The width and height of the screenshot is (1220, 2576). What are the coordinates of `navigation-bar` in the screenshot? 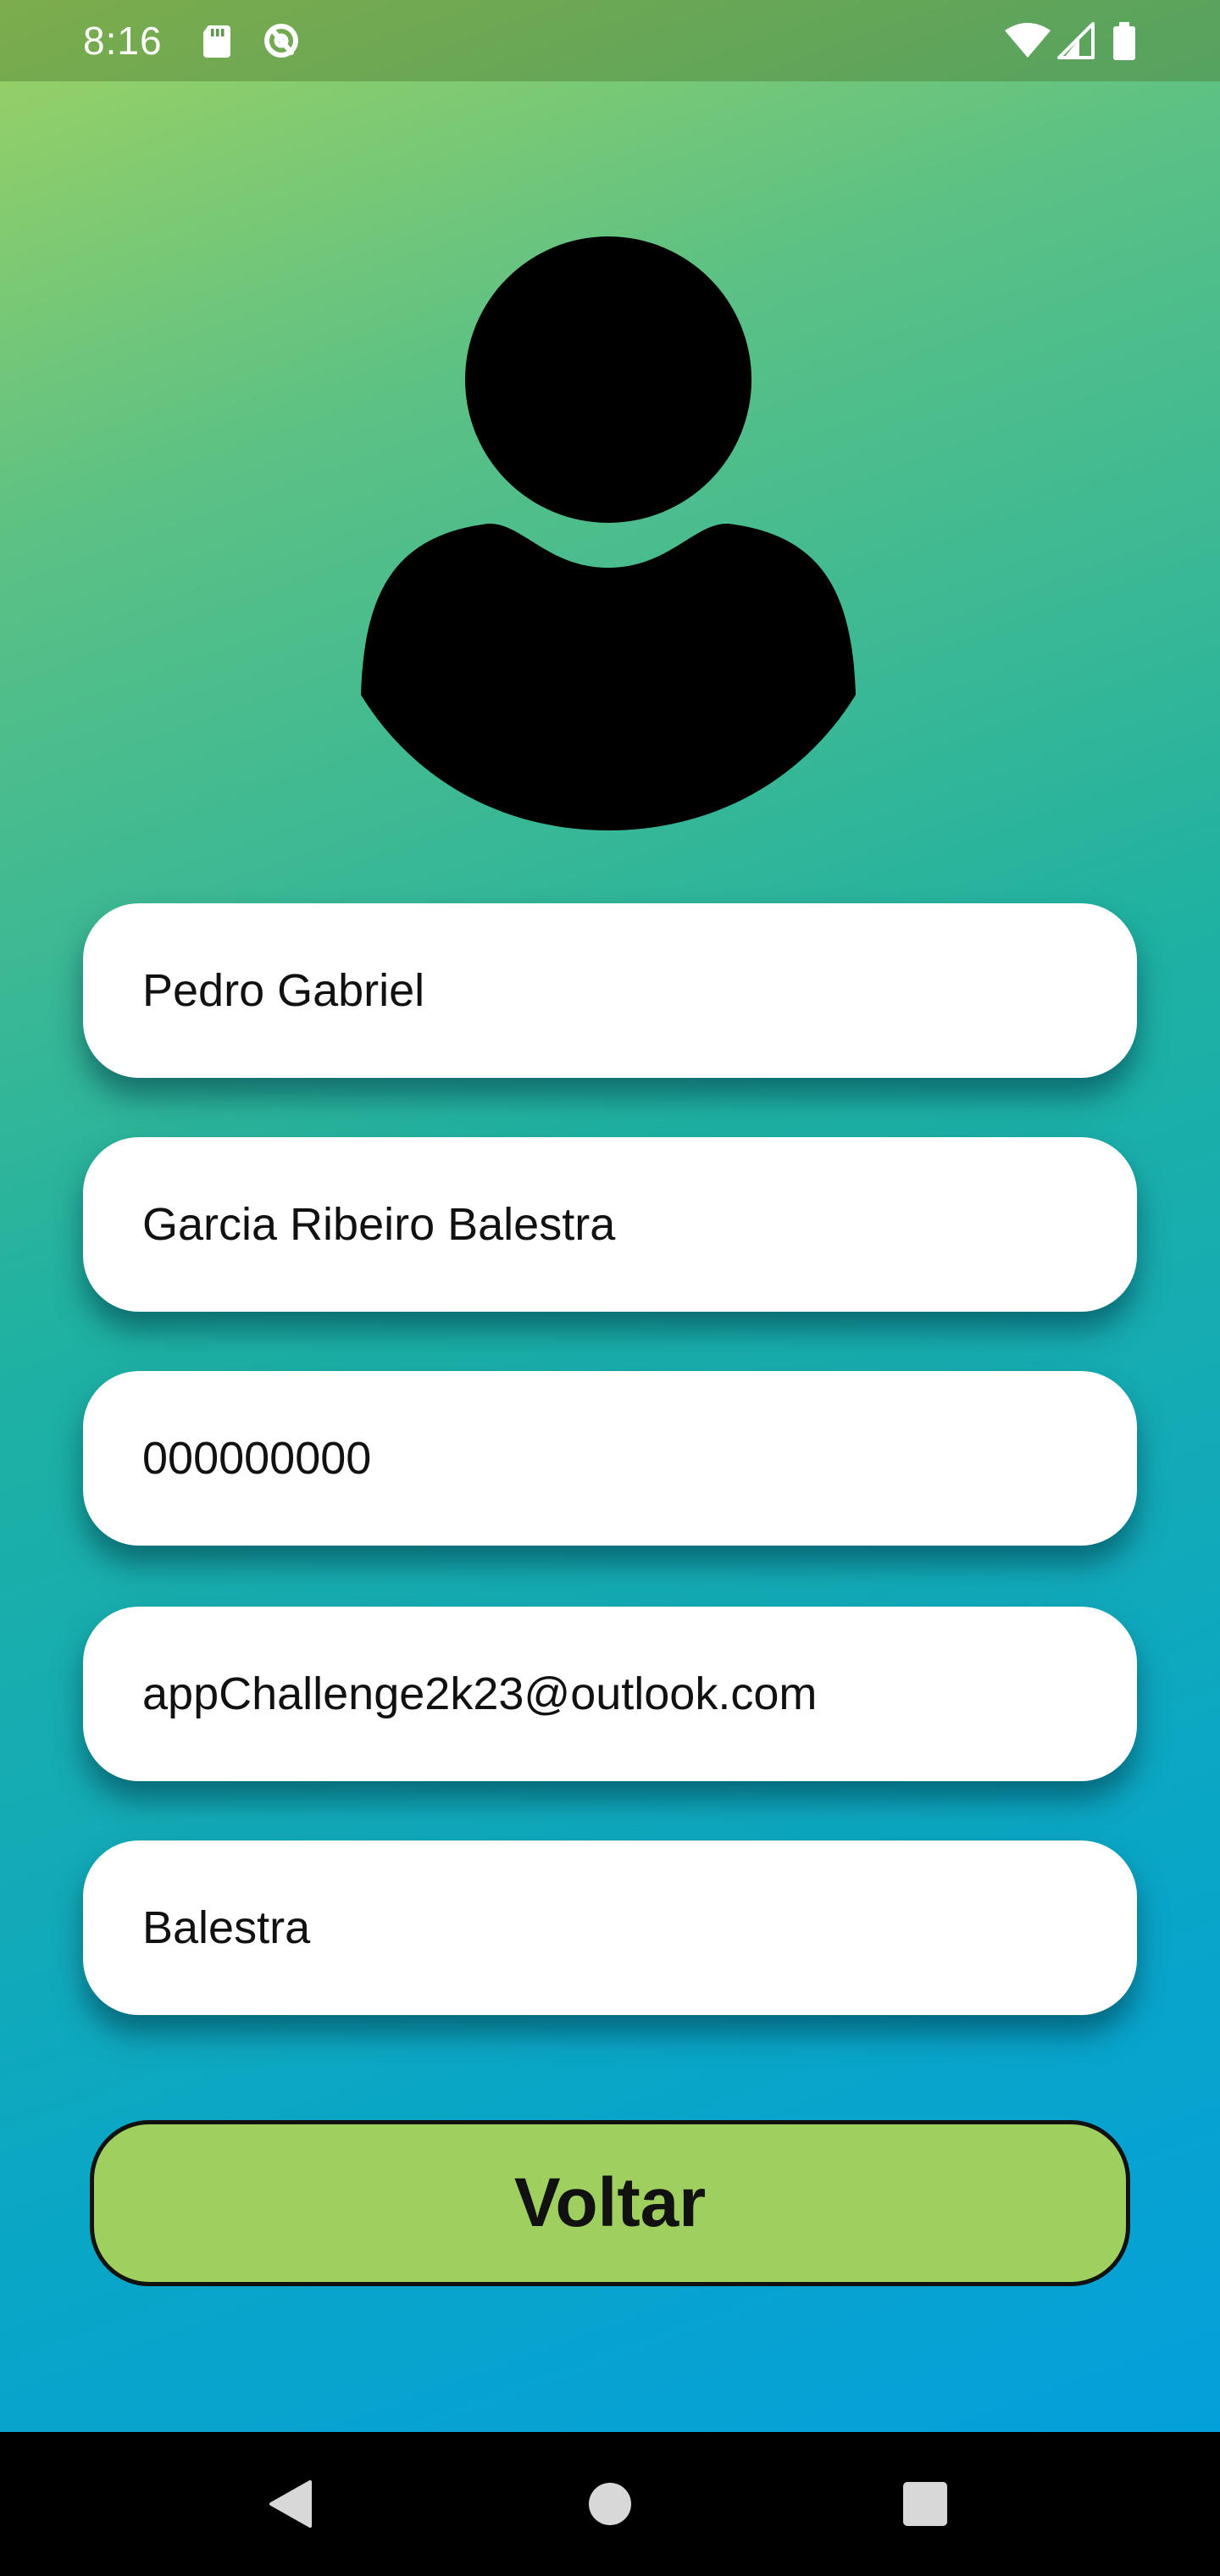 It's located at (610, 2504).